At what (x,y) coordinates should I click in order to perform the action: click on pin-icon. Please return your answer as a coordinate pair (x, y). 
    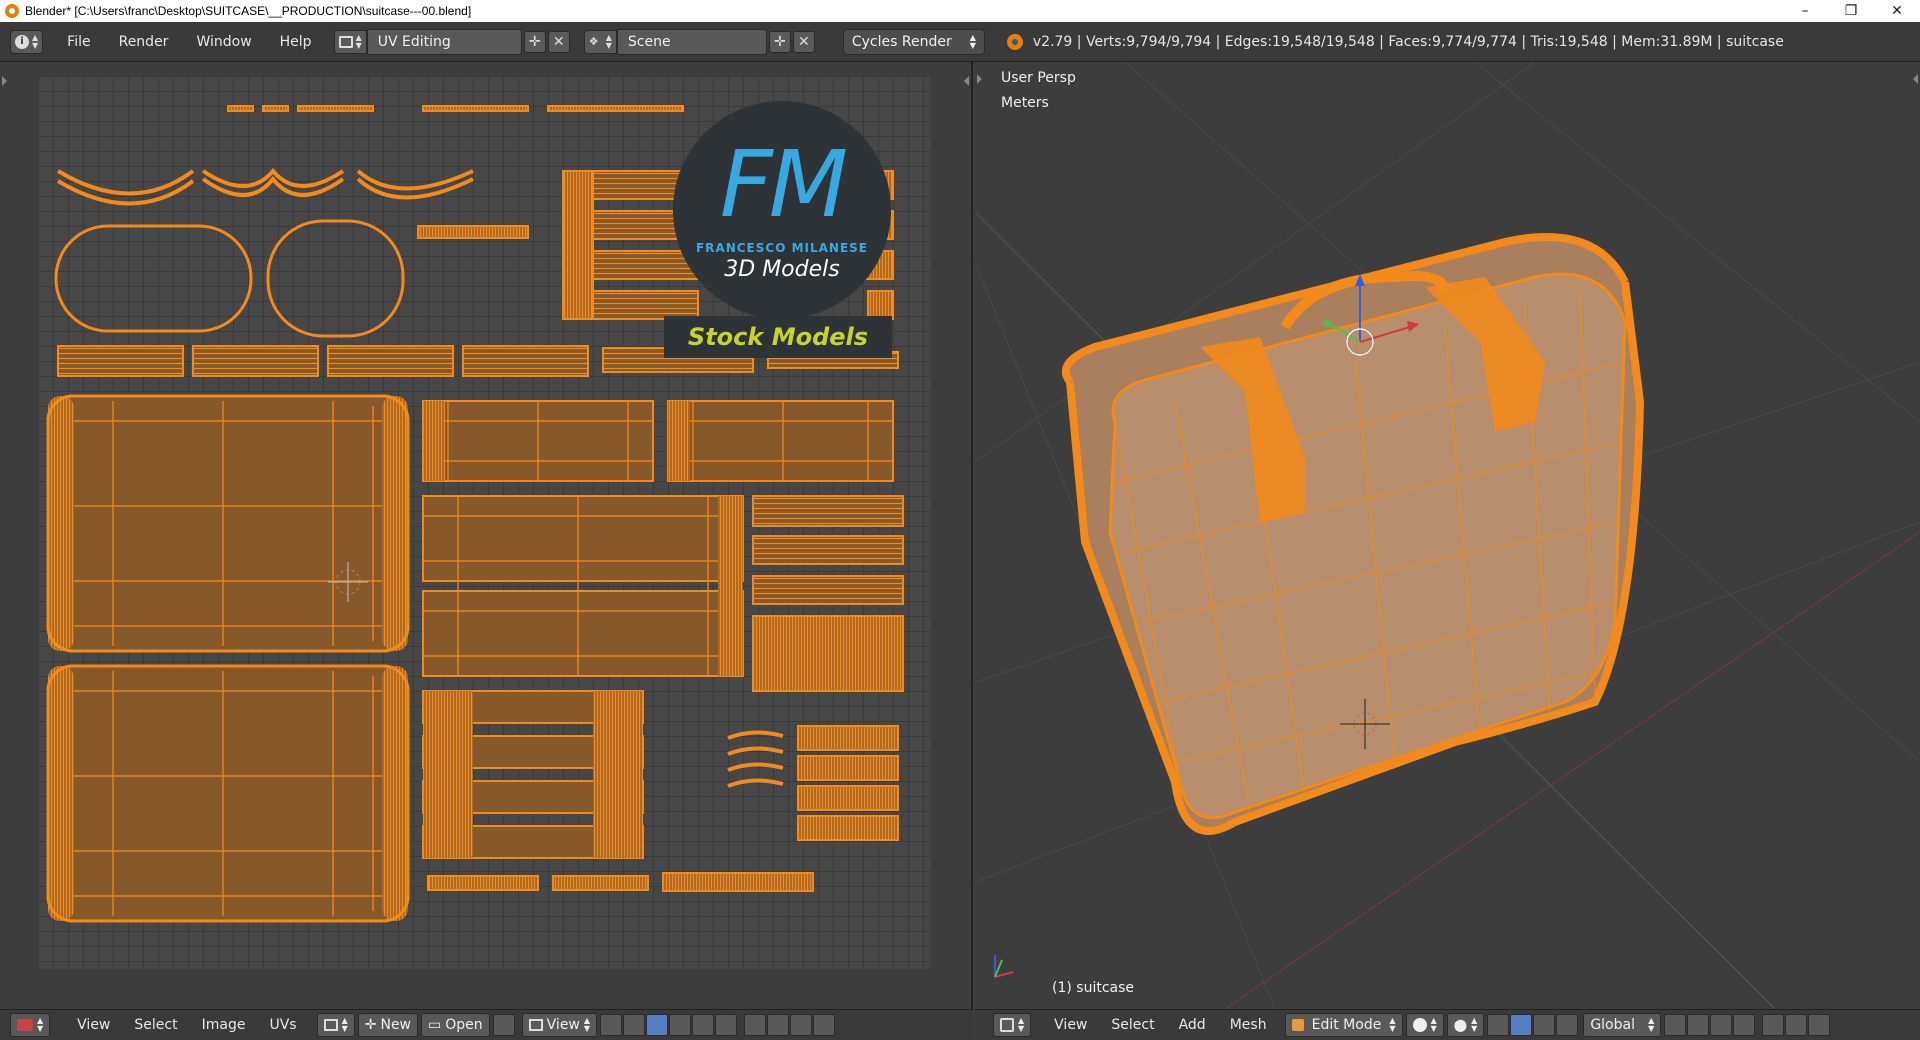
    Looking at the image, I should click on (503, 1025).